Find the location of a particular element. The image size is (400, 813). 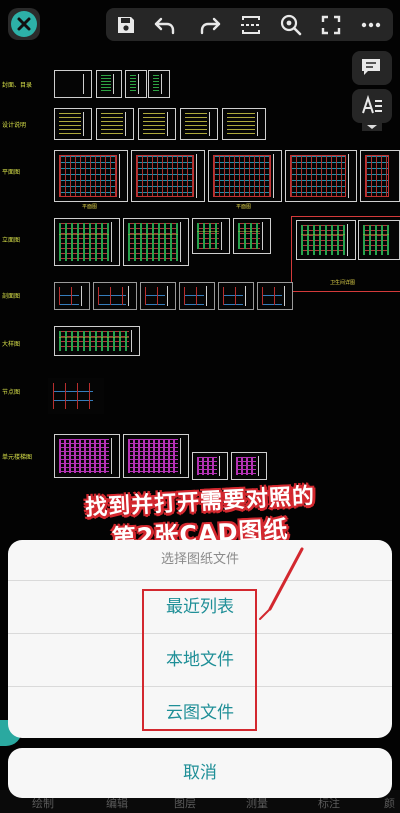

redo-icon is located at coordinates (210, 26).